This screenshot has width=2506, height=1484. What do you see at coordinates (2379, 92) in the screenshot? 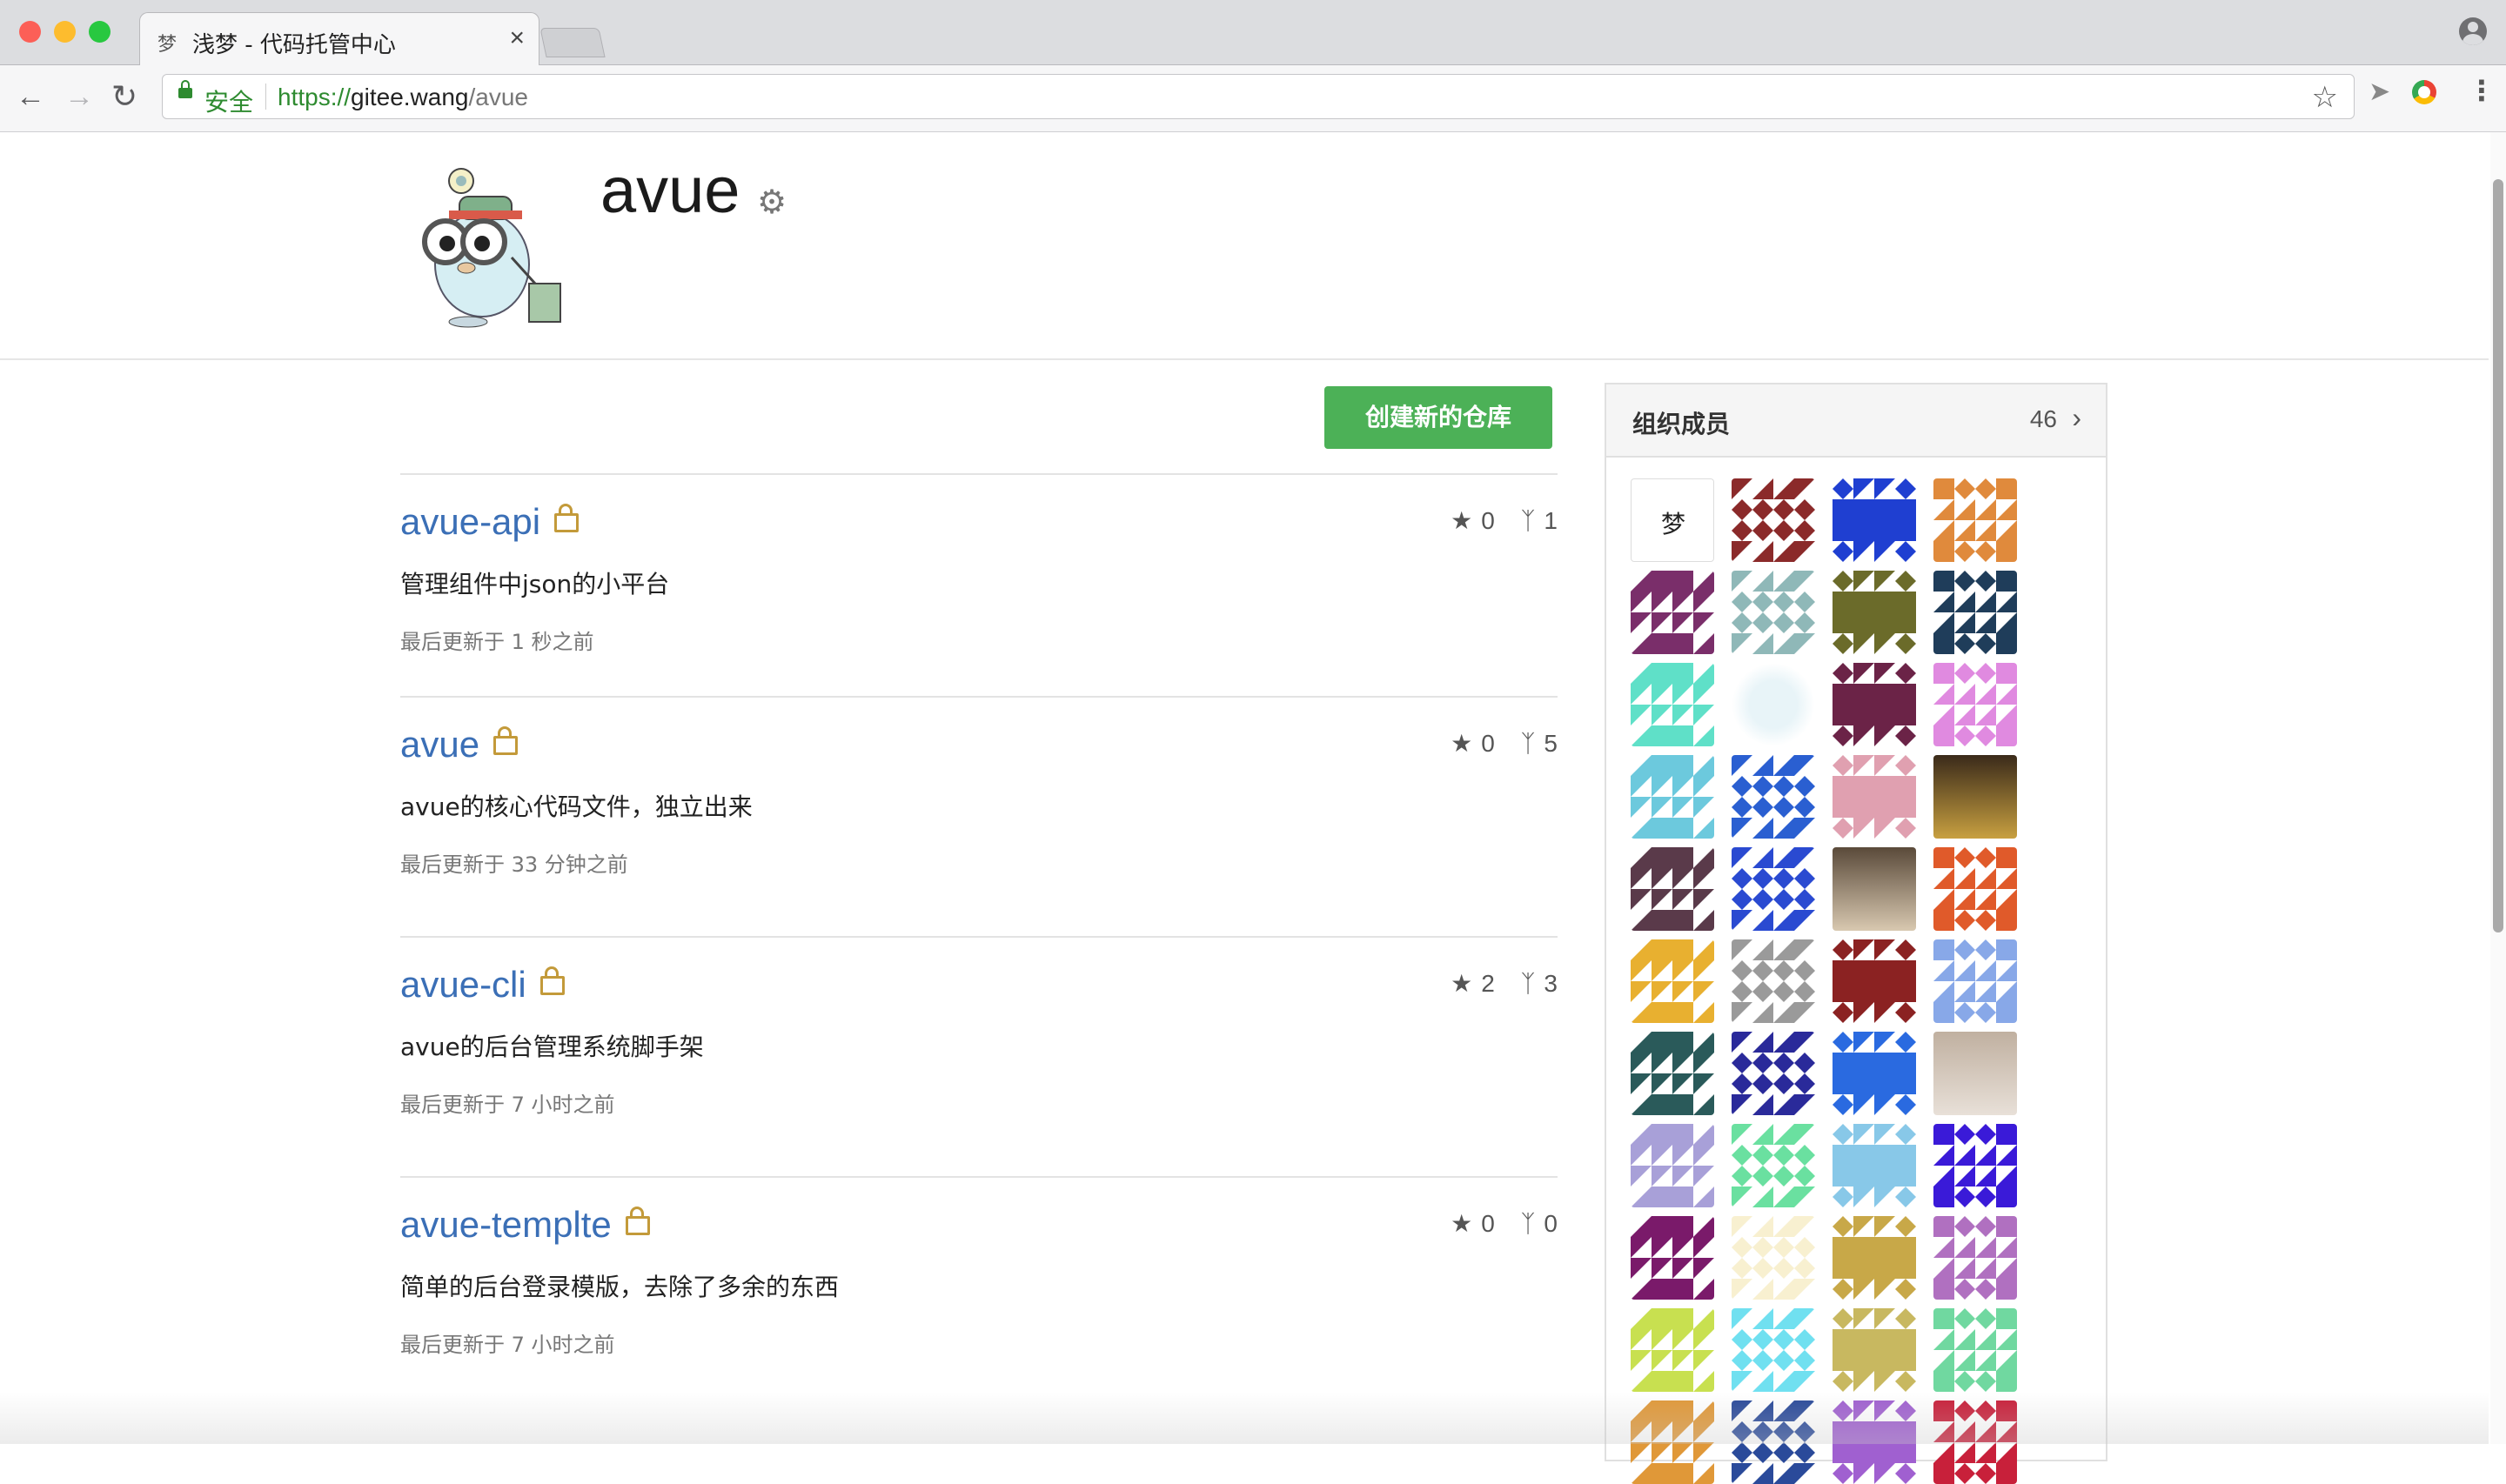
I see `extension-bird-icon: ➤` at bounding box center [2379, 92].